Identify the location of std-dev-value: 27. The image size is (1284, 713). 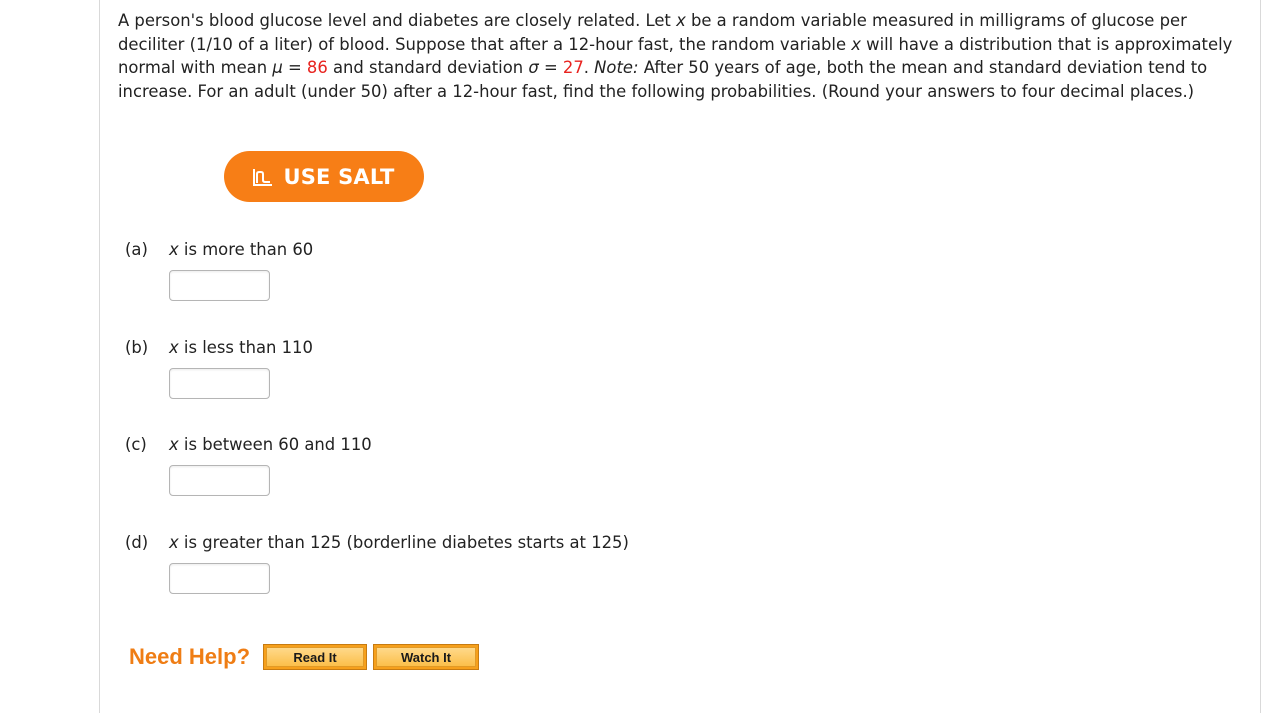
(573, 68).